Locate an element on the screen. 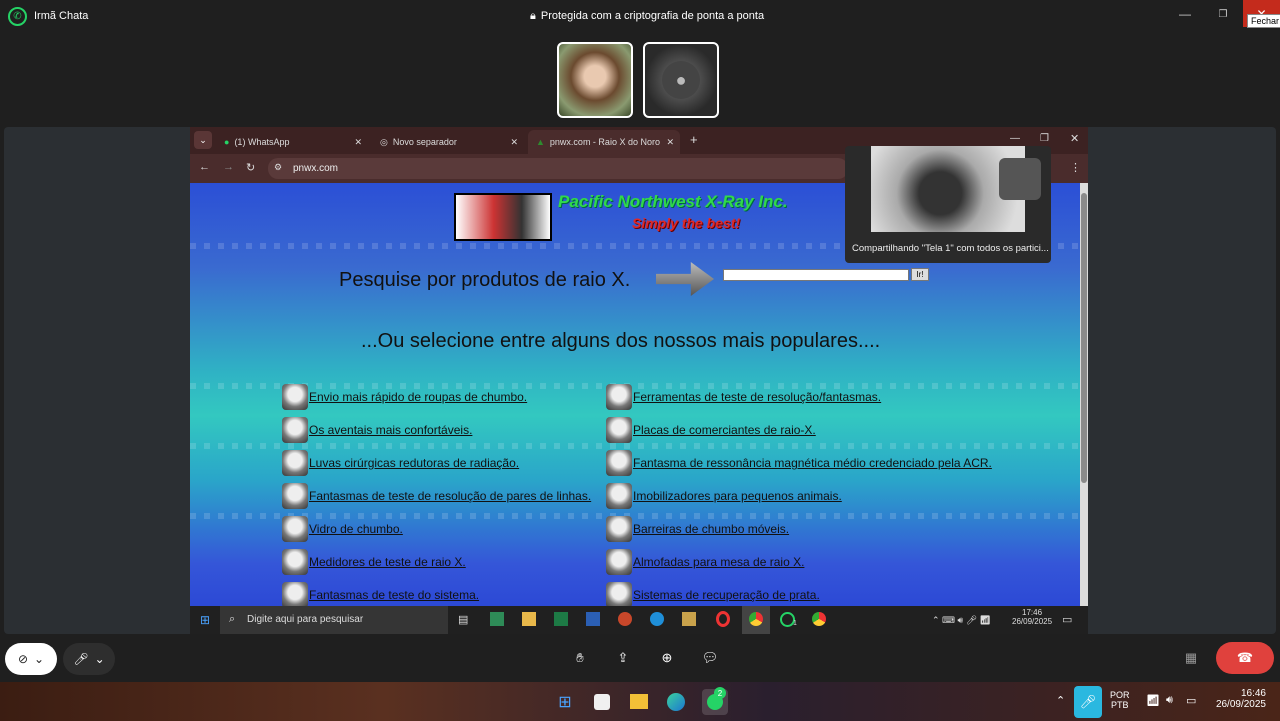 This screenshot has height=721, width=1280. microphone-icon: 🎤︎ is located at coordinates (81, 659).